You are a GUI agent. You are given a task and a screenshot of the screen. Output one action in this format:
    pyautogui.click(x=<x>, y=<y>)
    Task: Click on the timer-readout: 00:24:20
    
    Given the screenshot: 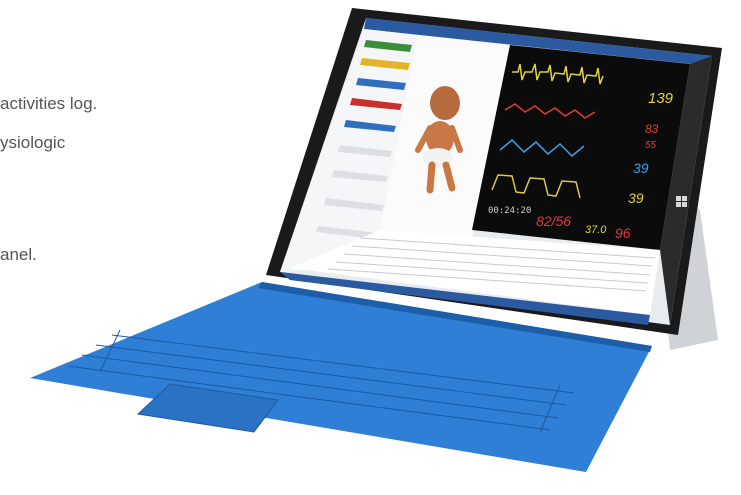 What is the action you would take?
    pyautogui.click(x=509, y=211)
    